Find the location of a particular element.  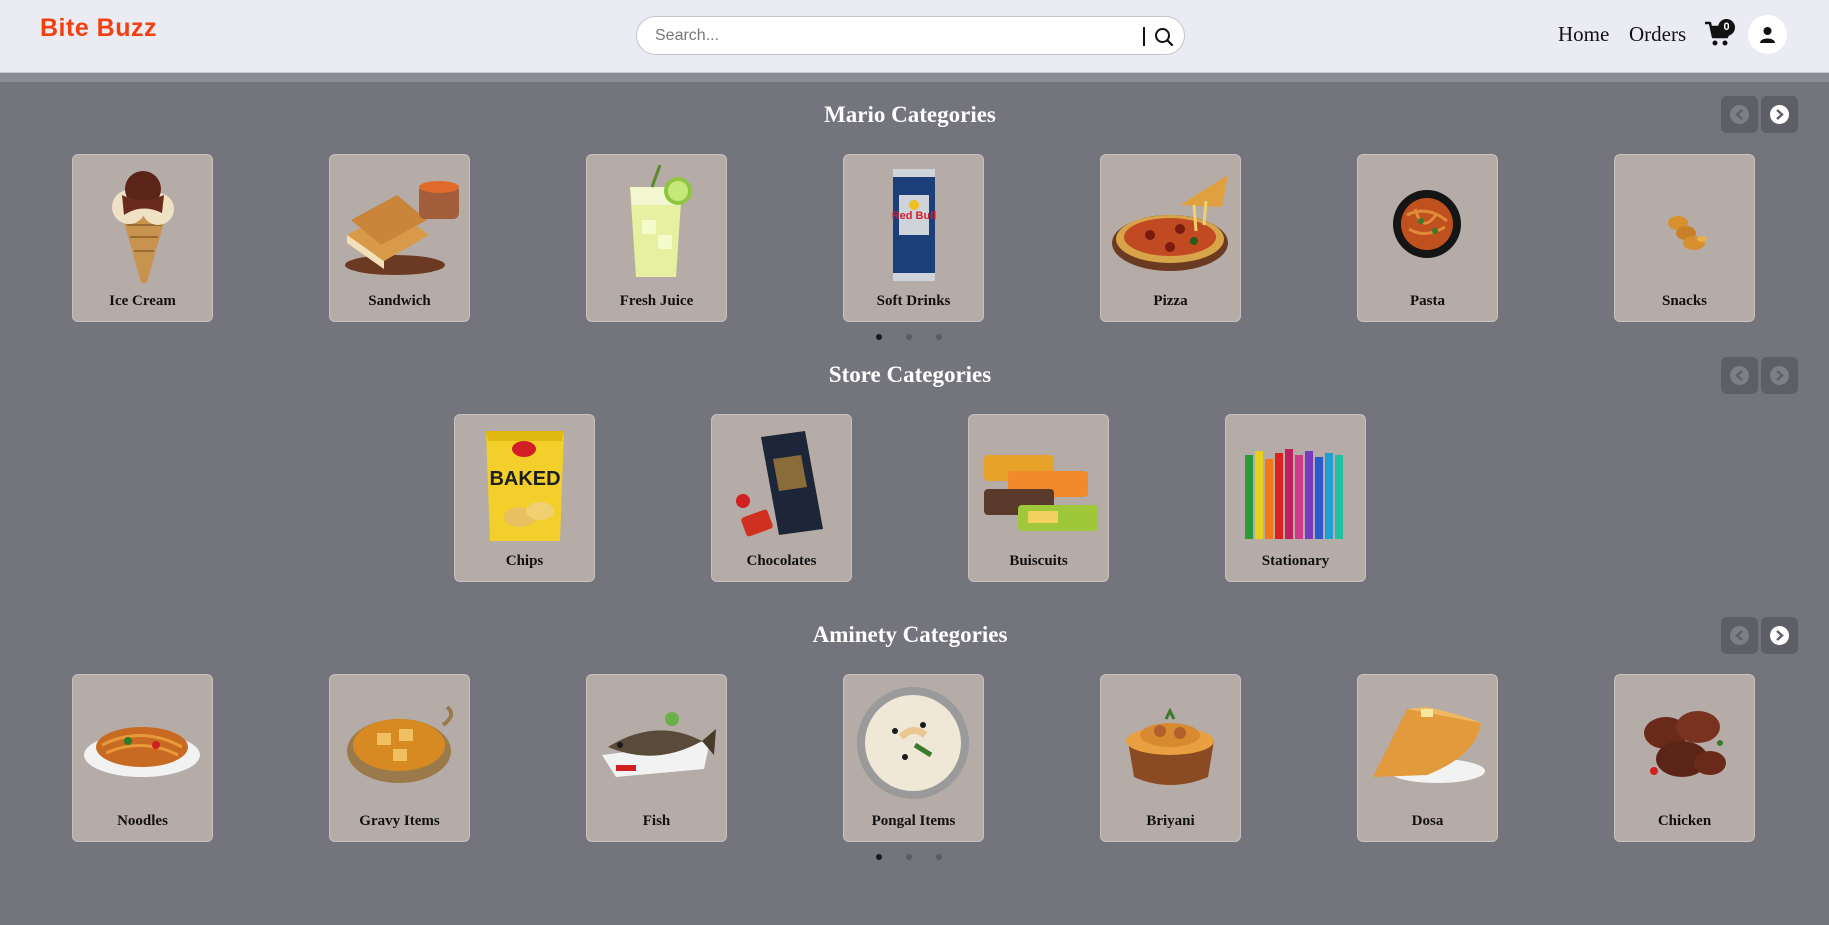

section-title-store: Store Categories is located at coordinates (910, 374).